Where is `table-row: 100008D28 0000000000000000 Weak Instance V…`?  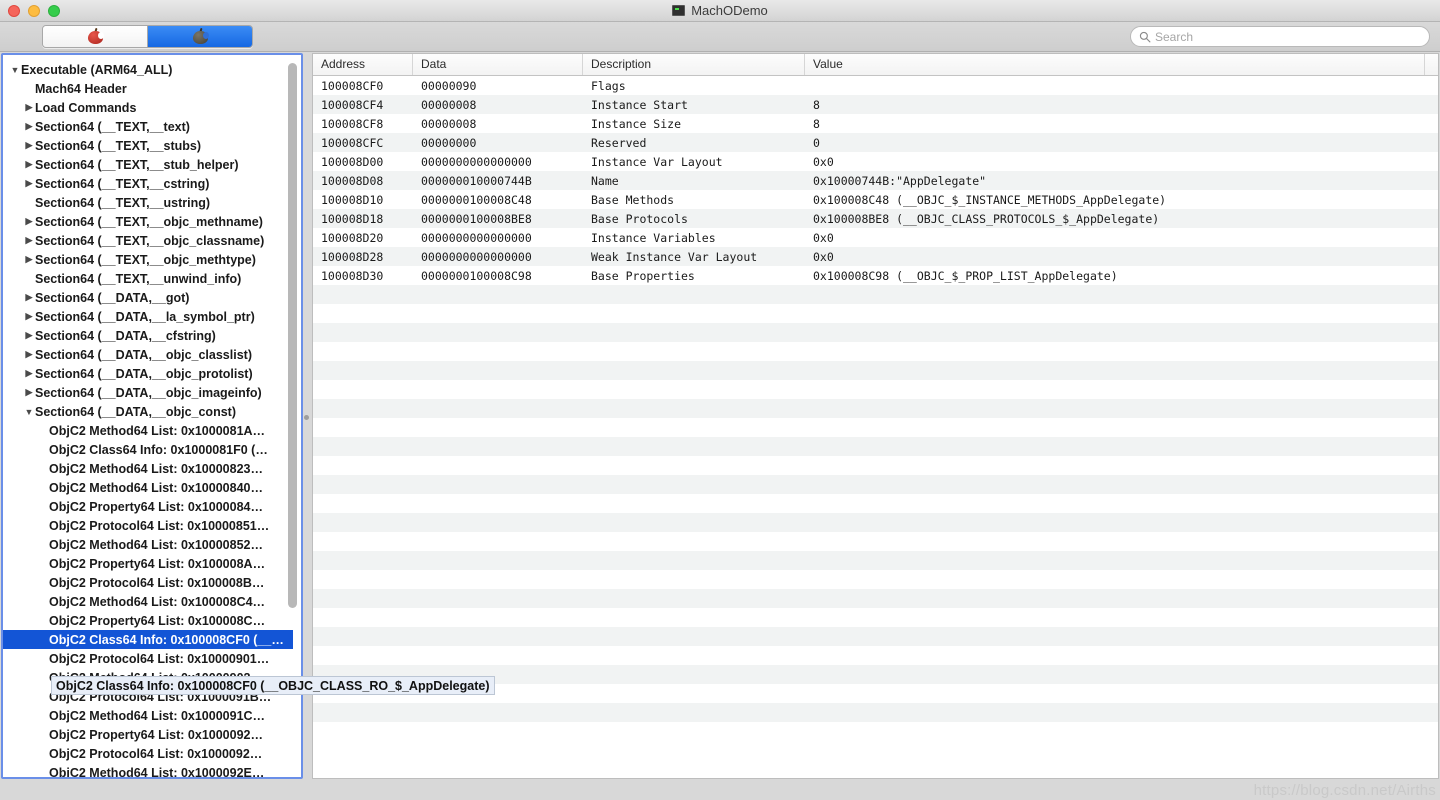
table-row: 100008D28 0000000000000000 Weak Instance V… is located at coordinates (875, 256).